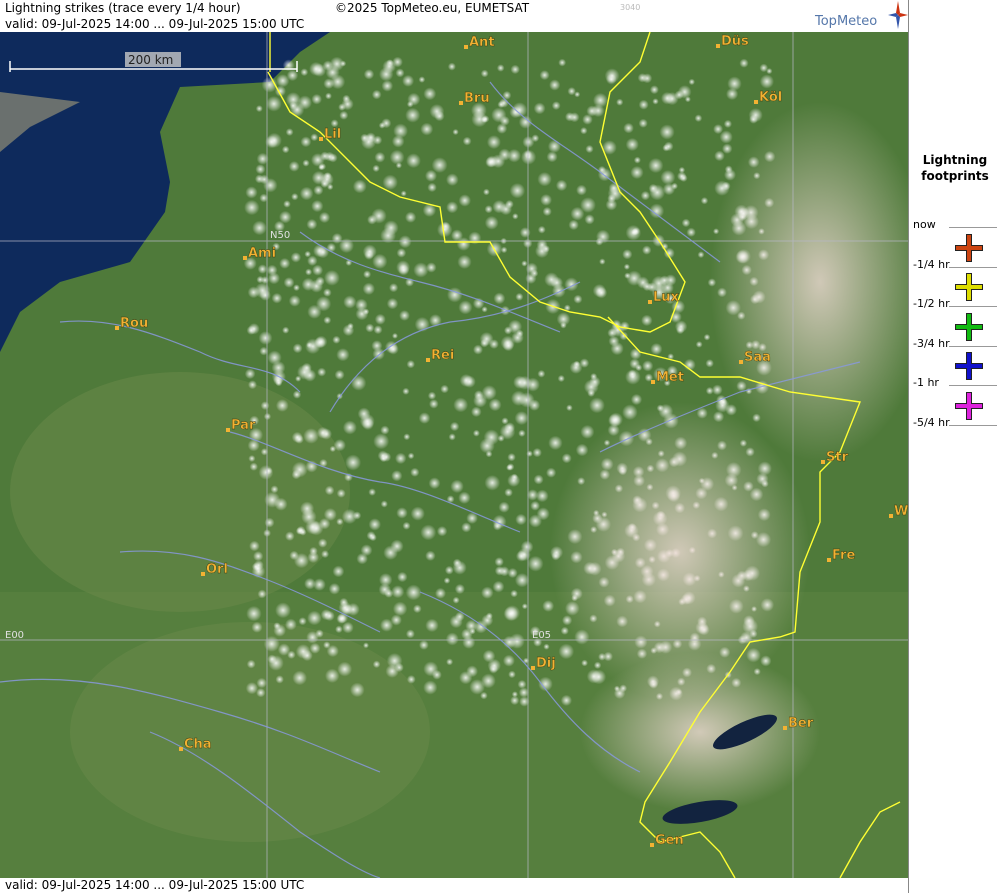 This screenshot has height=893, width=1000. Describe the element at coordinates (181, 749) in the screenshot. I see `city-marker-cha` at that location.